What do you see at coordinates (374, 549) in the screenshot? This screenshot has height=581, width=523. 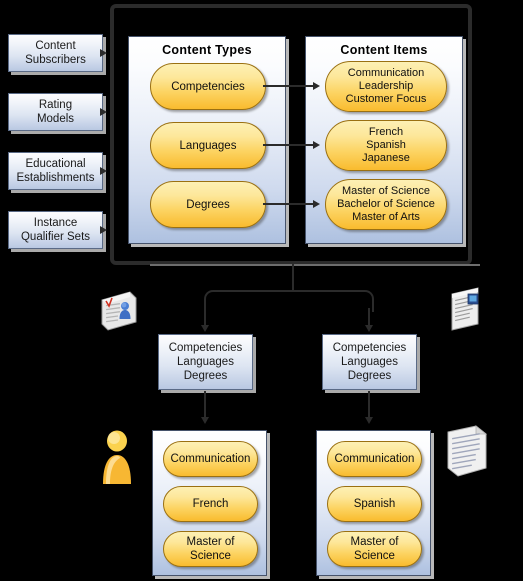 I see `pill-right-master-of-science: Master of Science` at bounding box center [374, 549].